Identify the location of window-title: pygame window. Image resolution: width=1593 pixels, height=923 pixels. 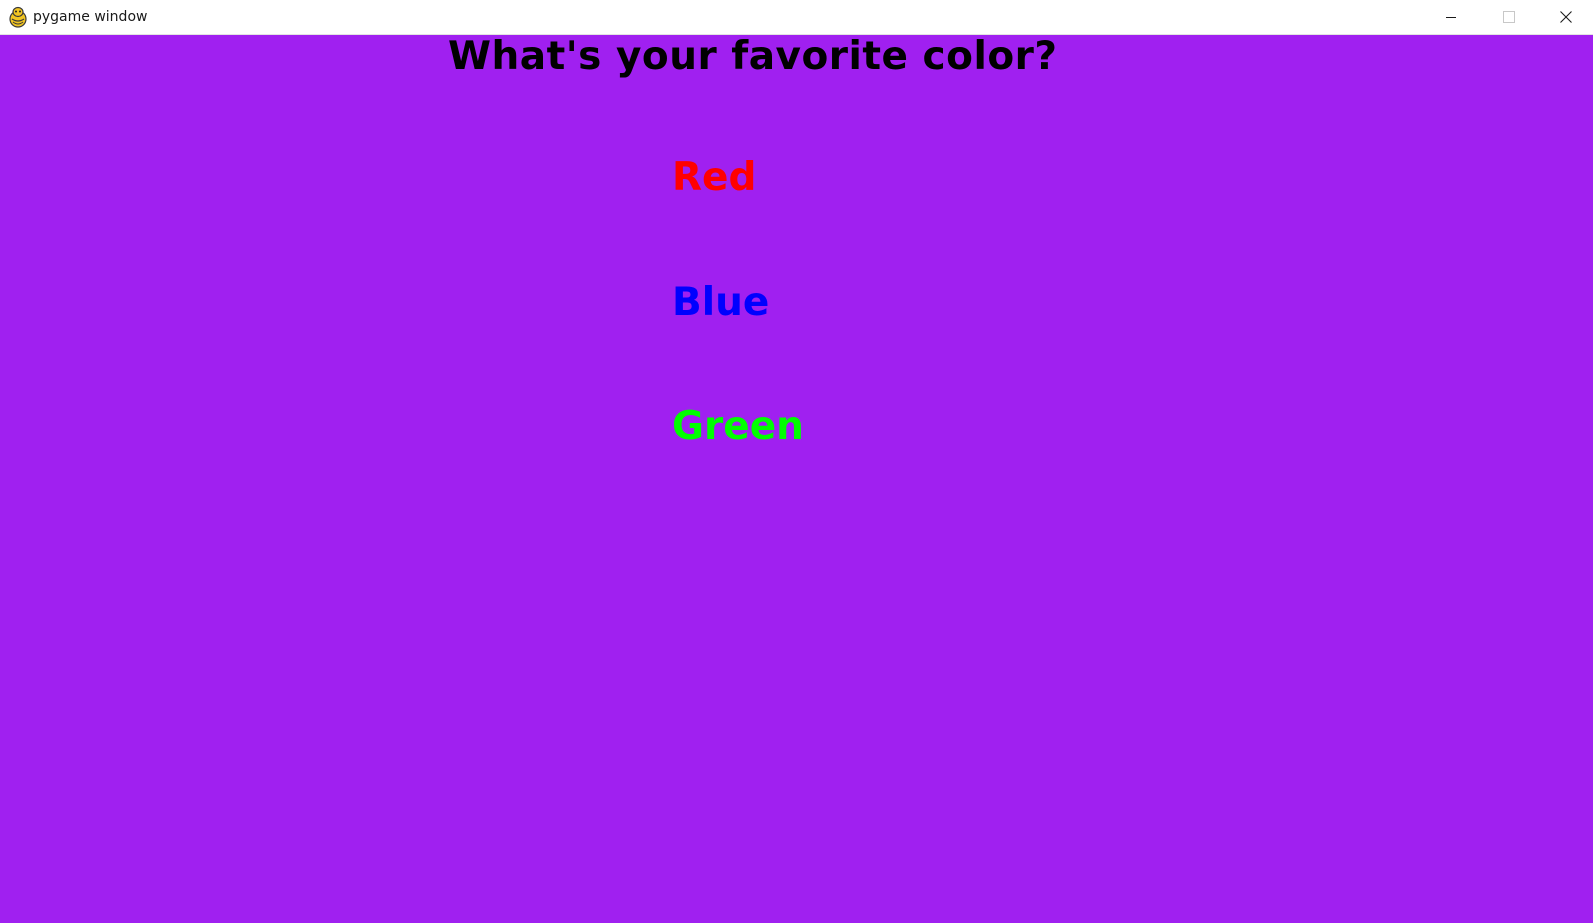
(90, 17).